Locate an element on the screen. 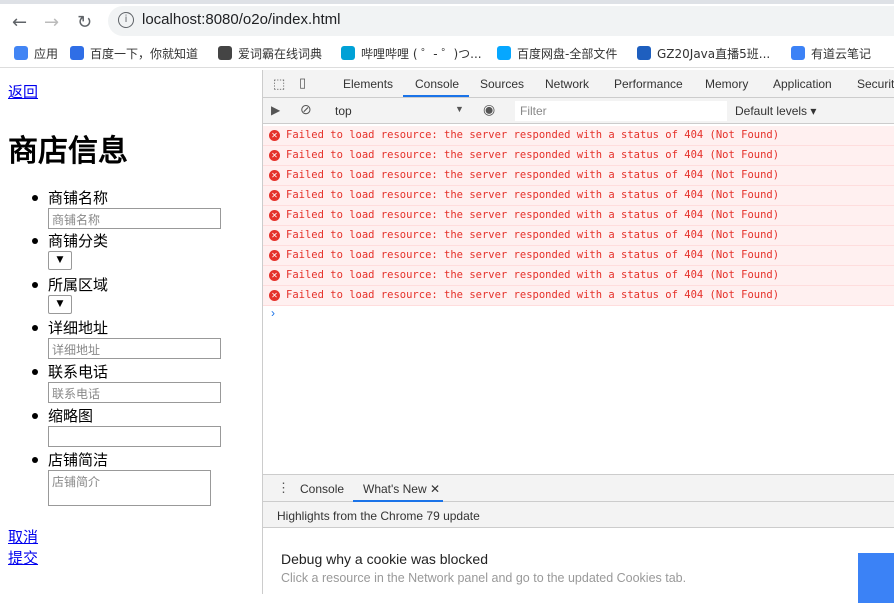 The image size is (894, 603). info-icon: i is located at coordinates (126, 20).